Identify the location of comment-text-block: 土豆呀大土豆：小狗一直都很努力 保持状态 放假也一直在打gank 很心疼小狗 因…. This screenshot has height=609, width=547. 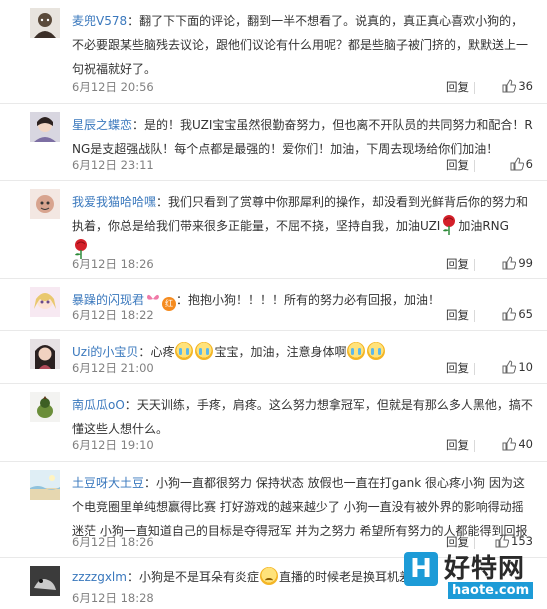
(300, 507).